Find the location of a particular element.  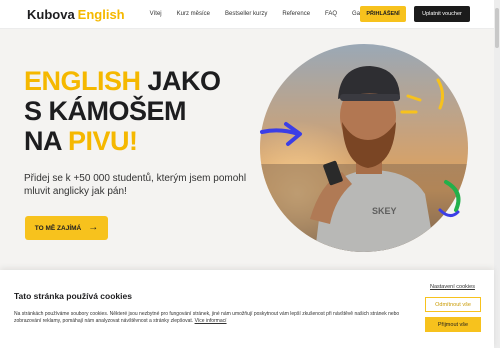

arrow-right-icon: → is located at coordinates (93, 227).